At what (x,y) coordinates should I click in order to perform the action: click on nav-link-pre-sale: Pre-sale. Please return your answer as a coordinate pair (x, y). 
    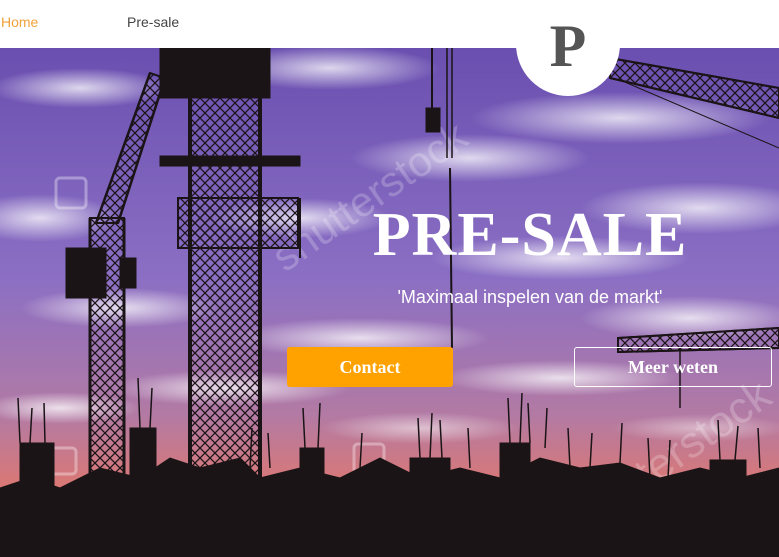
    Looking at the image, I should click on (153, 22).